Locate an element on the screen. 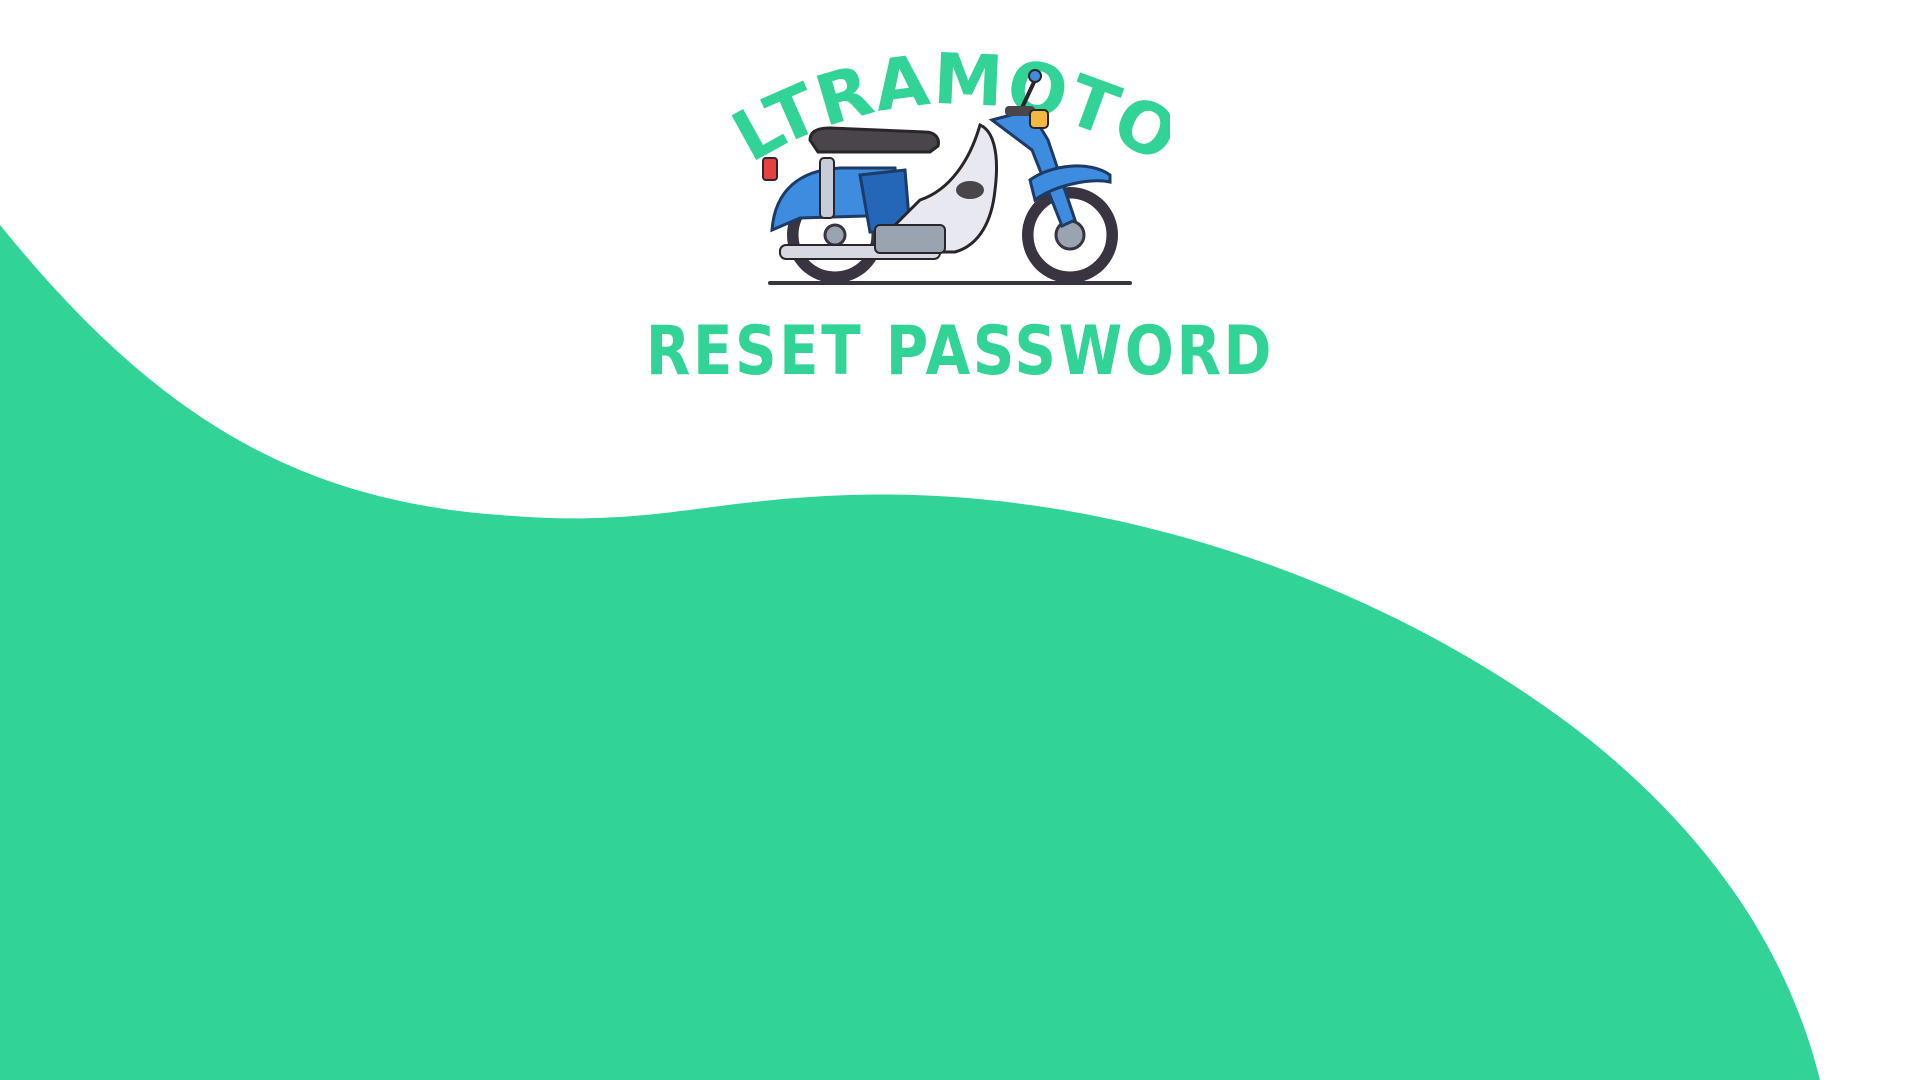 The image size is (1920, 1080). ultramotor-logo: ULTRAMOTOR is located at coordinates (950, 170).